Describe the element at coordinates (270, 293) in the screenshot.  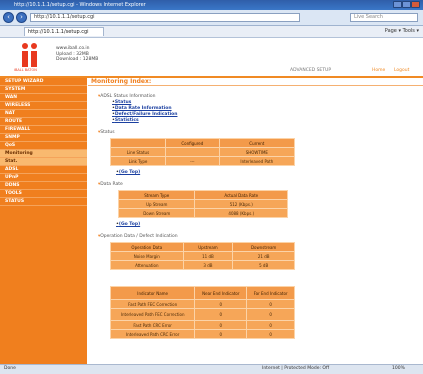
I see `table-header-cell: Far End Indicator` at that location.